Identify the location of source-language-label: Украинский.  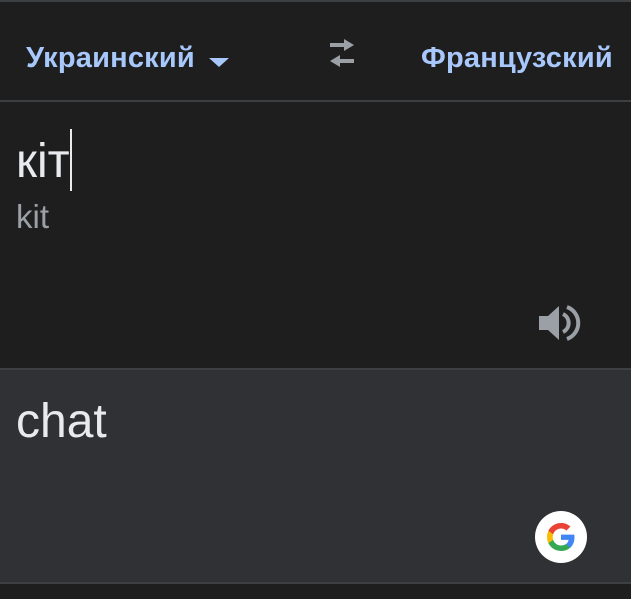
(110, 58).